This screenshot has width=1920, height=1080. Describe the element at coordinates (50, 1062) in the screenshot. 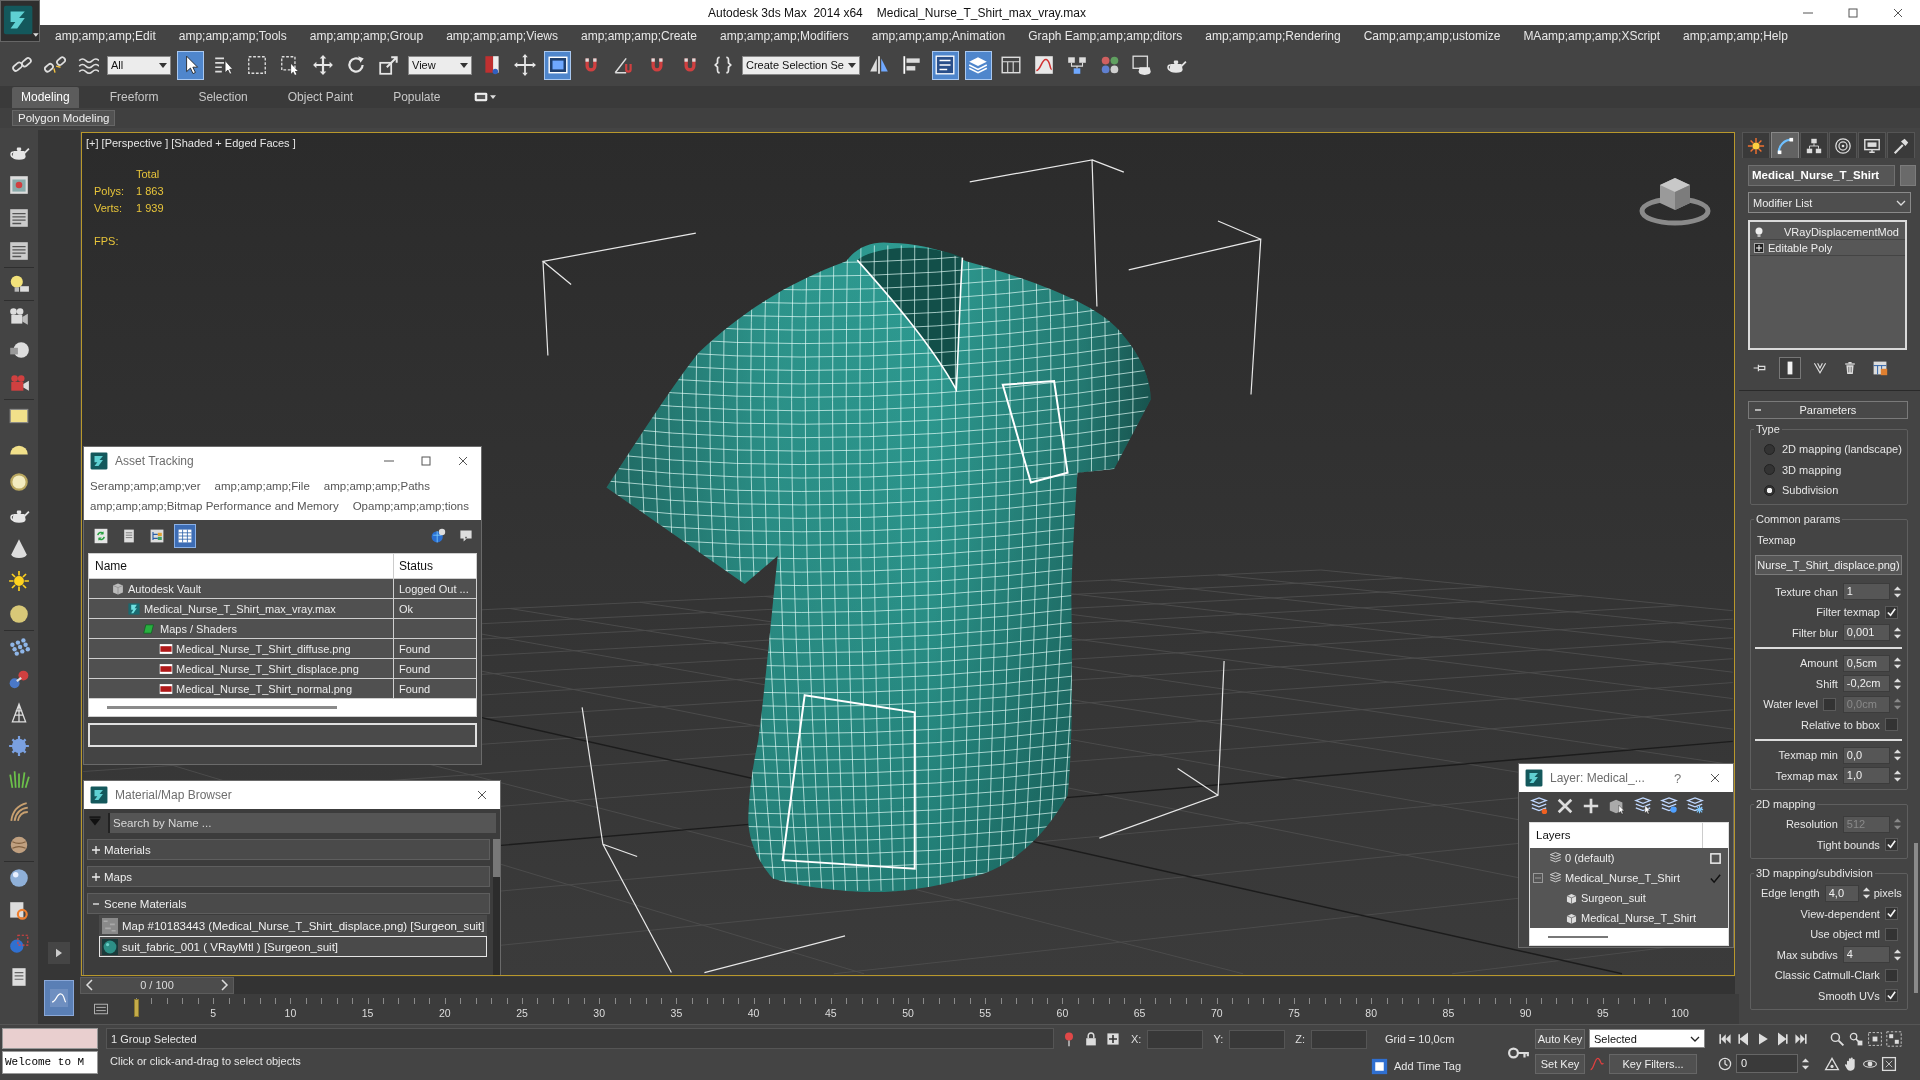

I see `listener-field: Welcome to M` at that location.